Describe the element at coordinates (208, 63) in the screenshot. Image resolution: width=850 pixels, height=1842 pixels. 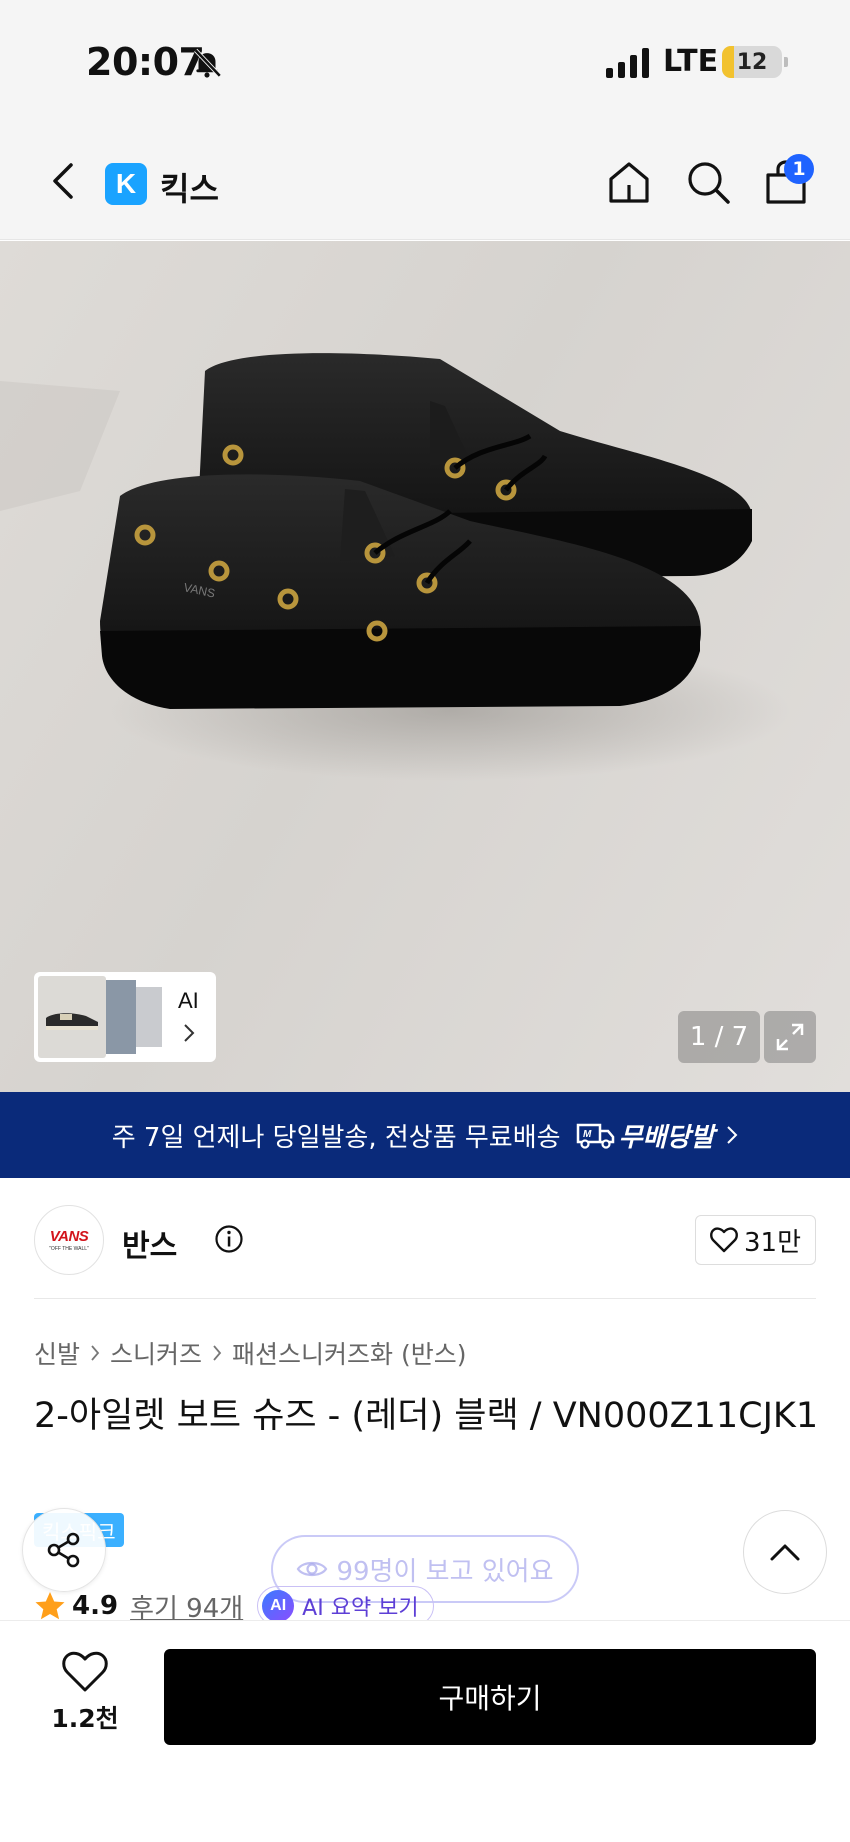
I see `bell-off-icon` at that location.